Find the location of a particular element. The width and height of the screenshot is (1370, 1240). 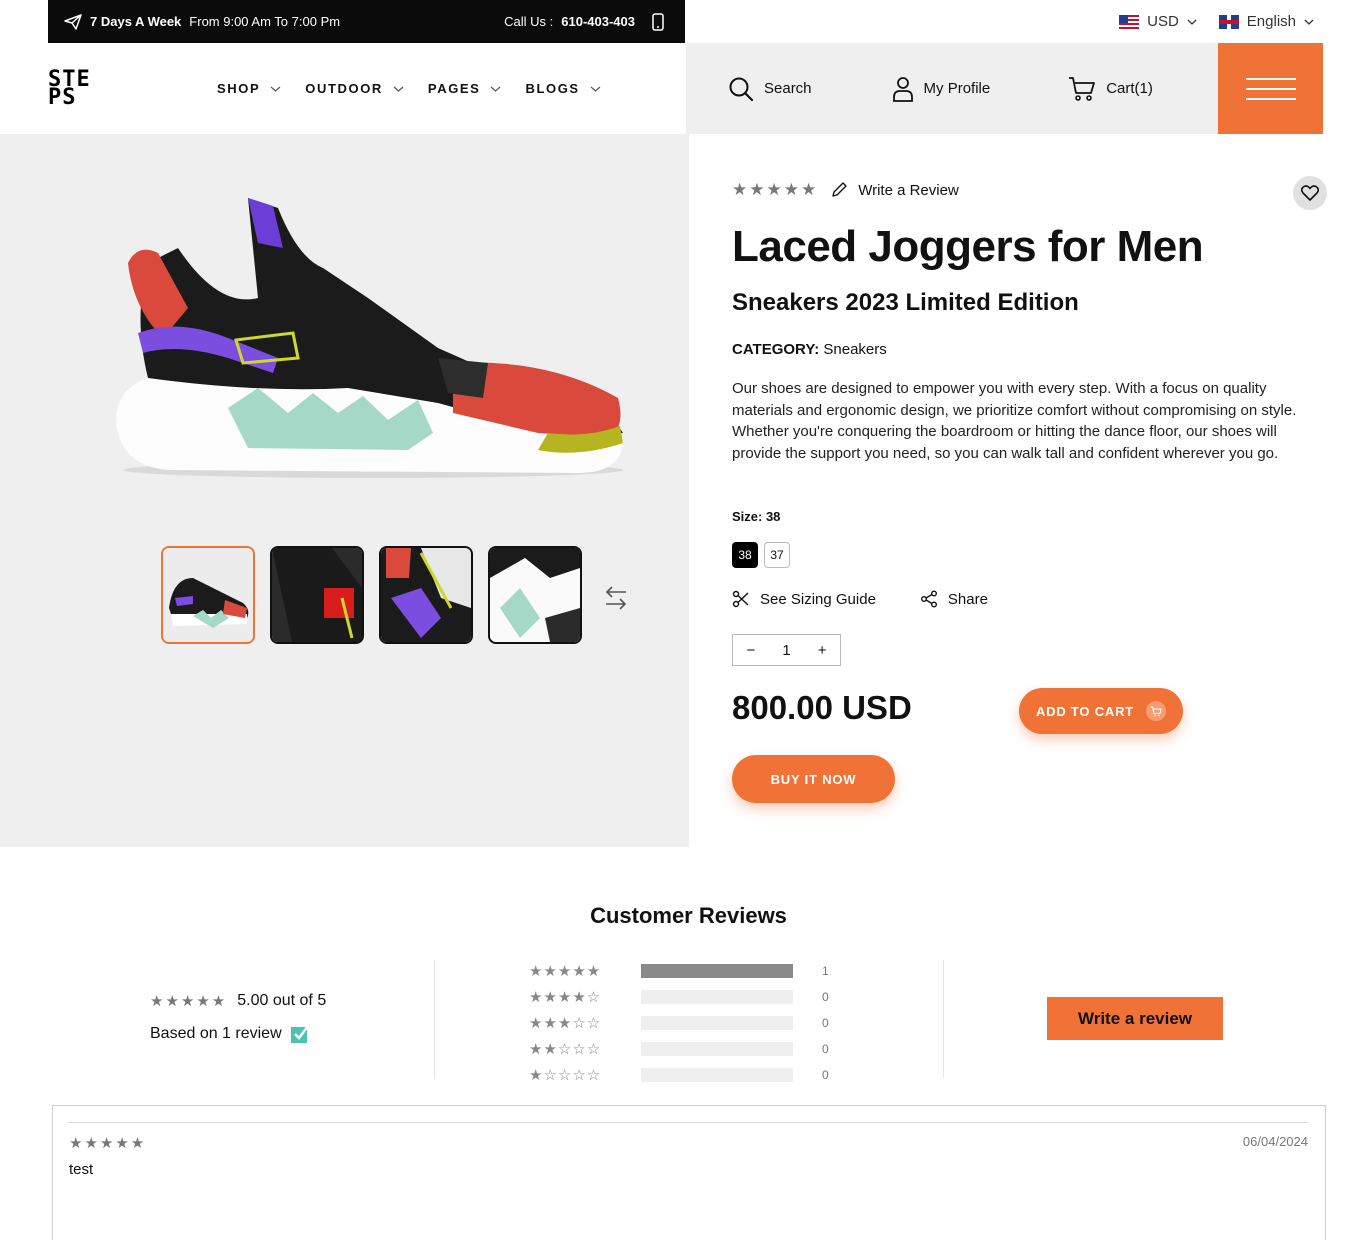

product-subtitle: Sneakers 2023 Limited Edition is located at coordinates (905, 302).